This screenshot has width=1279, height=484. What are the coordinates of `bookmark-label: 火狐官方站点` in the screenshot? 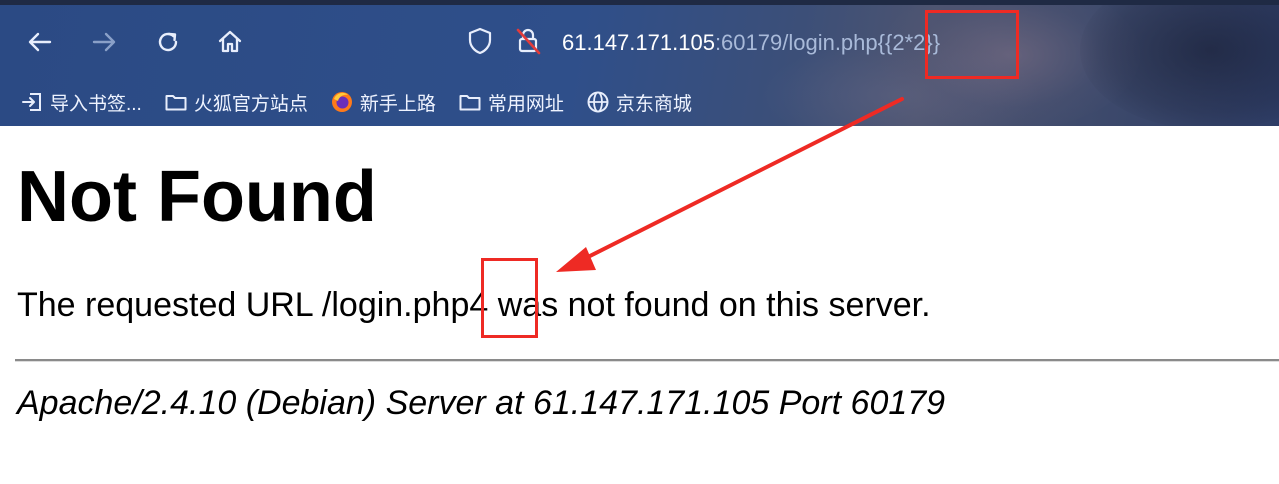 It's located at (250, 104).